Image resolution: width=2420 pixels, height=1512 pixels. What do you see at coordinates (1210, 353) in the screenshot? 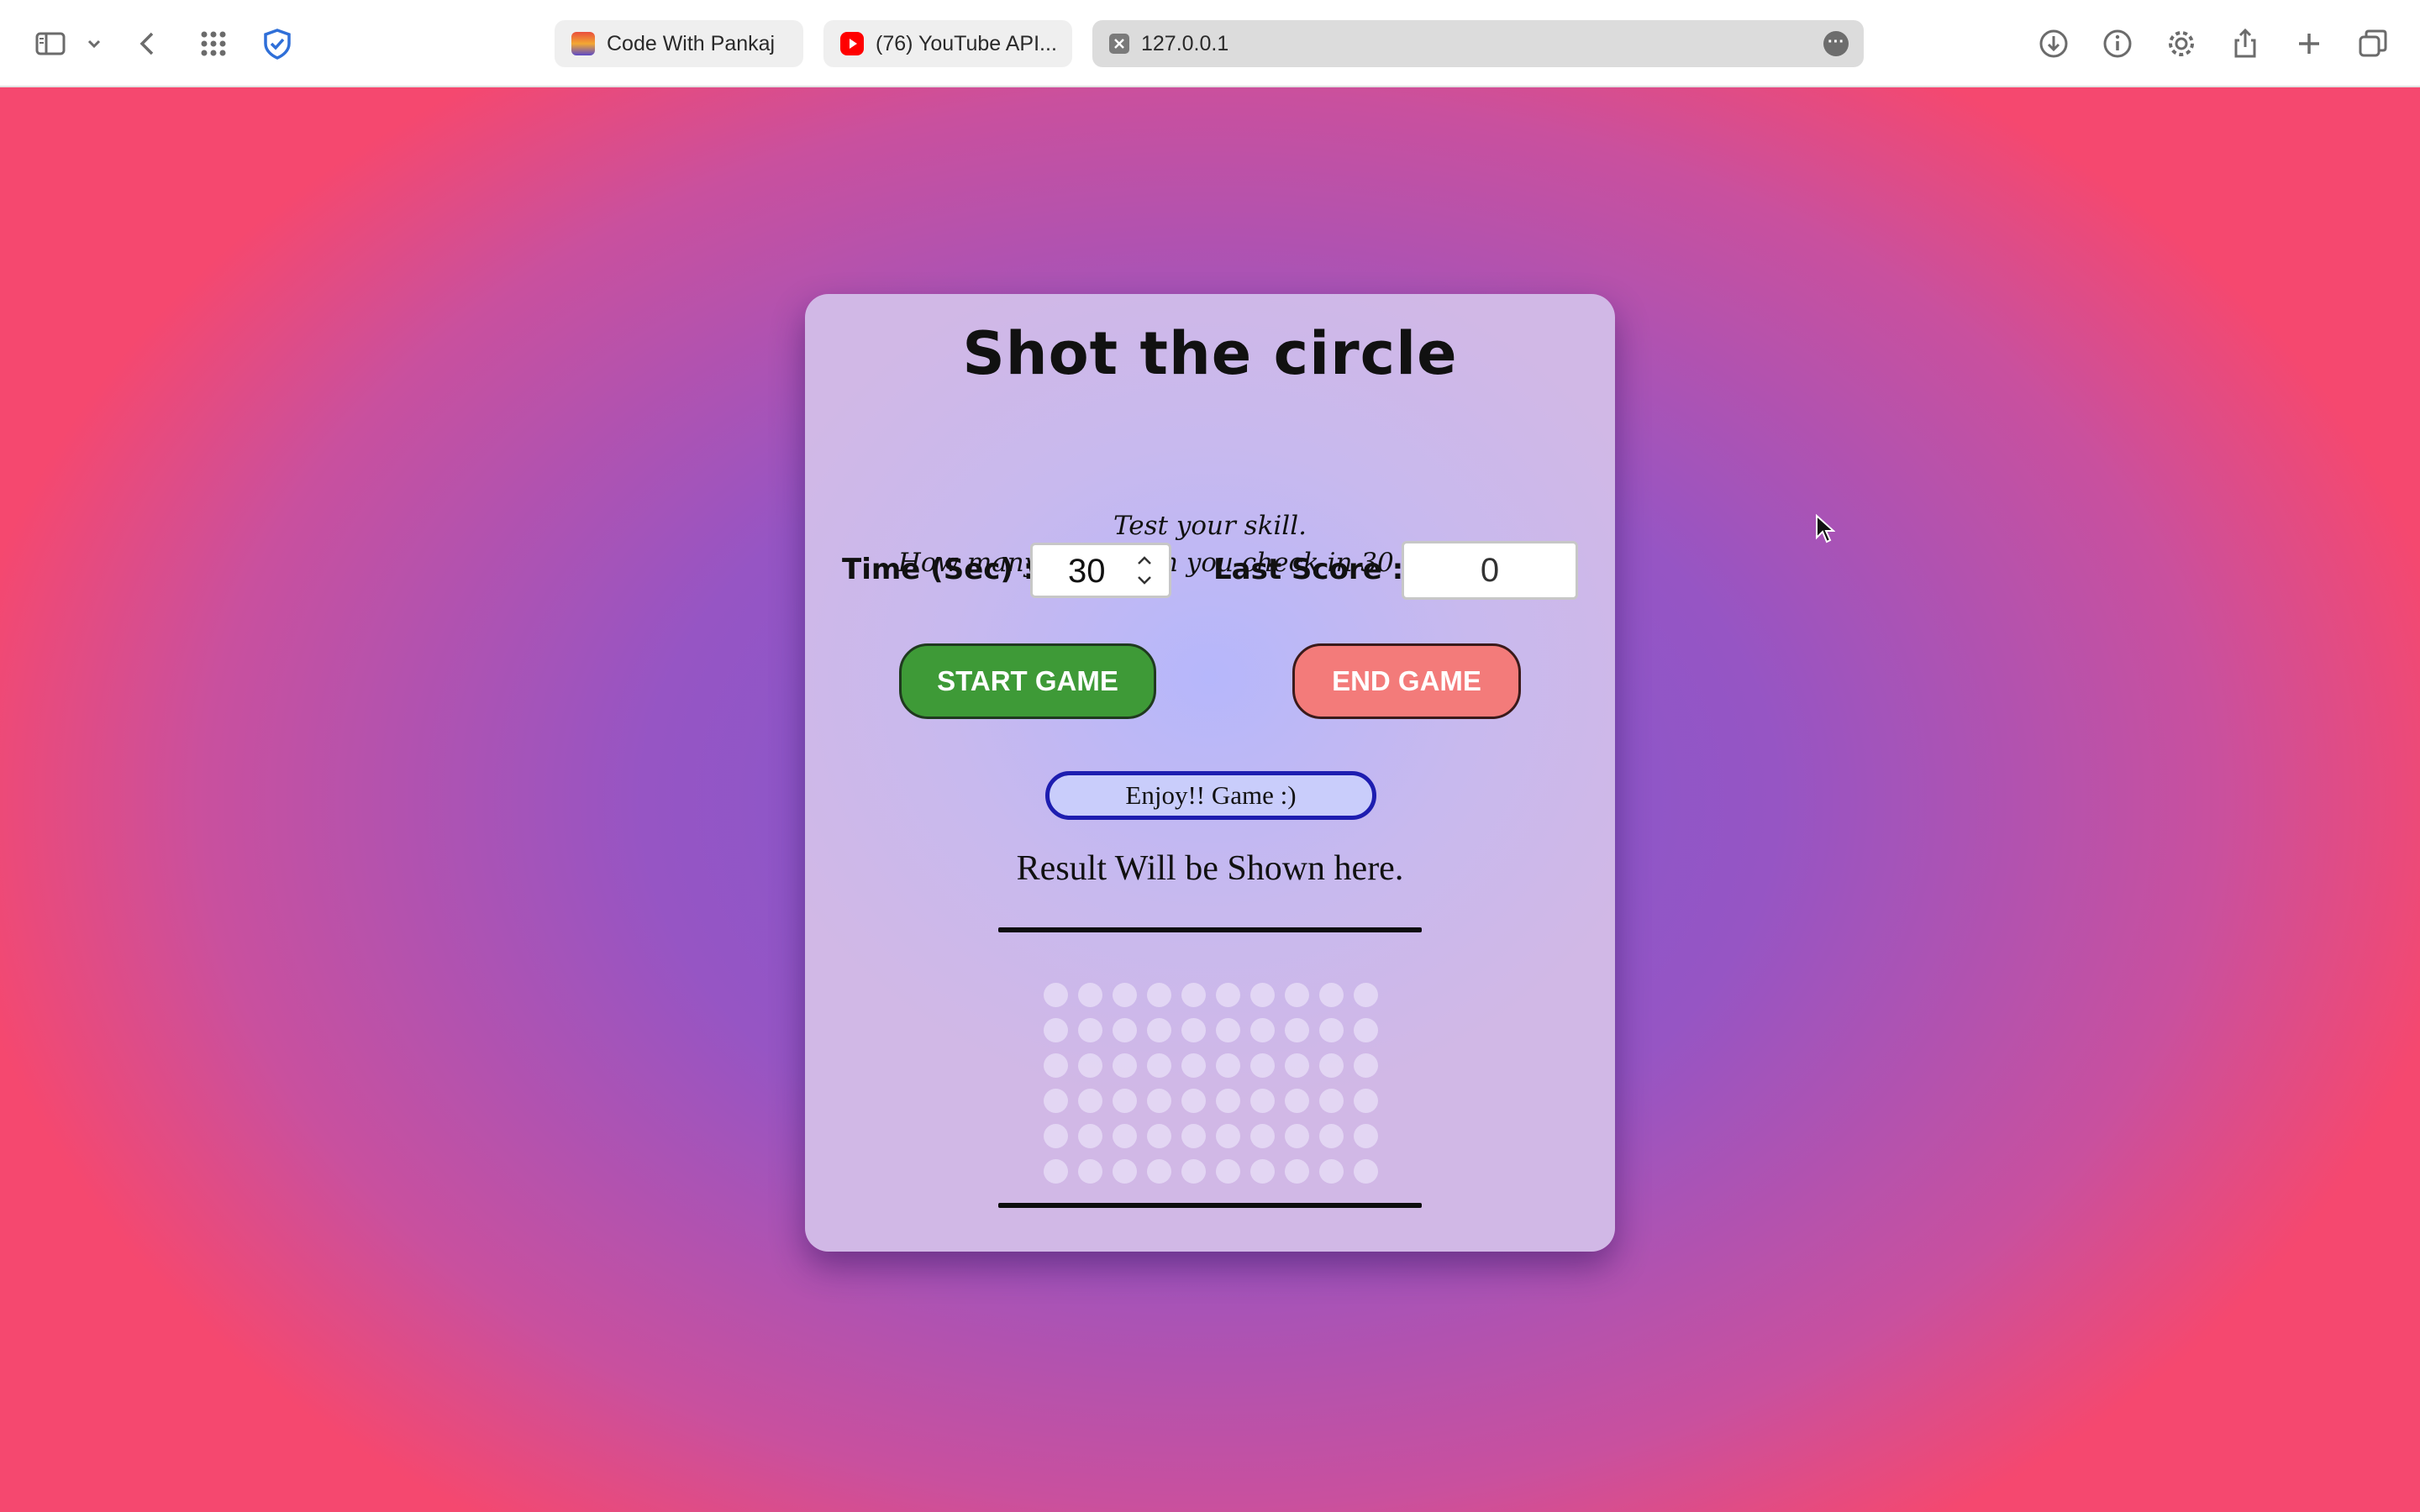
I see `game-title: Shot the circle` at bounding box center [1210, 353].